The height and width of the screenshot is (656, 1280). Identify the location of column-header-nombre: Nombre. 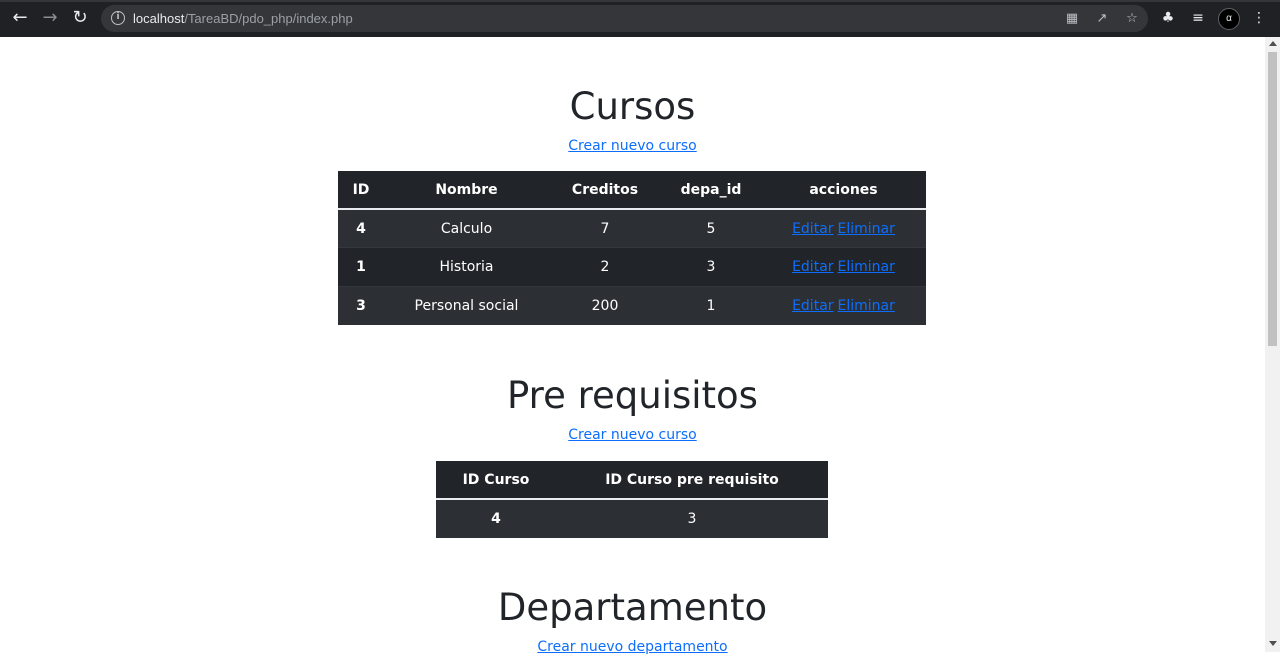
(466, 190).